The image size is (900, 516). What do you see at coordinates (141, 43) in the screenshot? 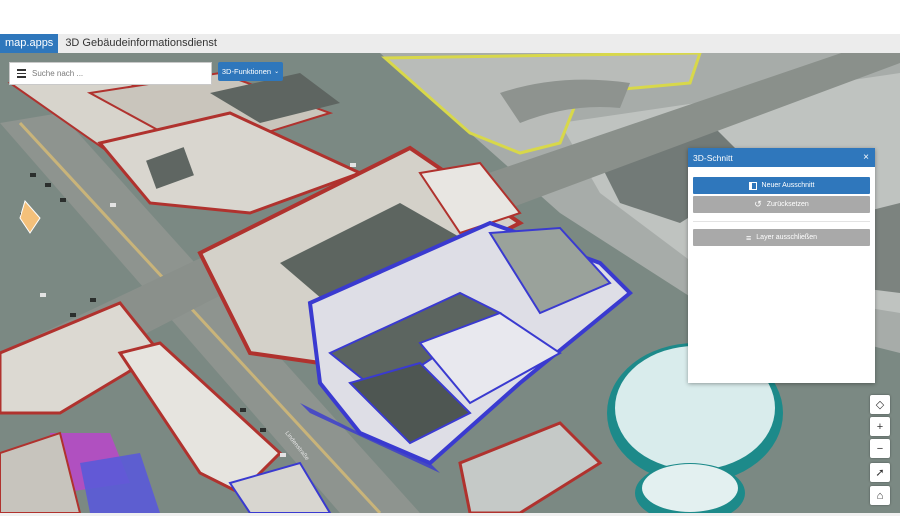
I see `app-title: 3D Gebäudeinformationsdienst` at bounding box center [141, 43].